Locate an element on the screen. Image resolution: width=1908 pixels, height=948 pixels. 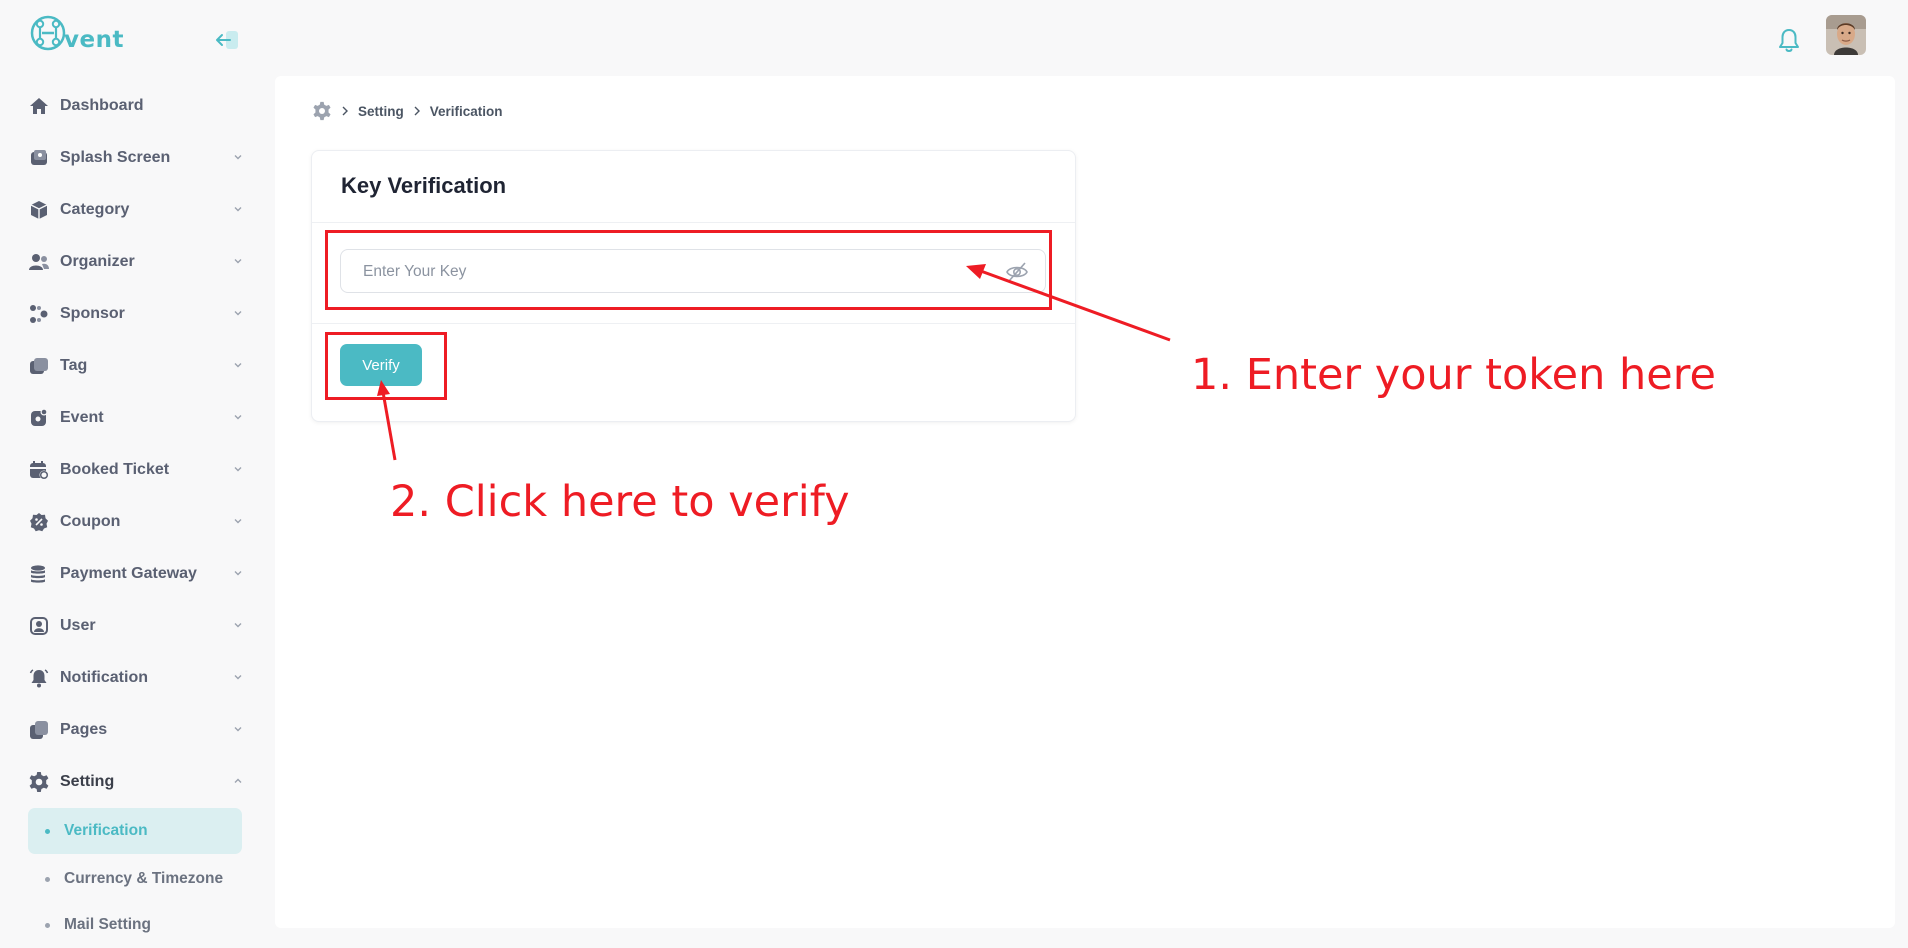
submenu-item-label: Currency & Timezone is located at coordinates (144, 878).